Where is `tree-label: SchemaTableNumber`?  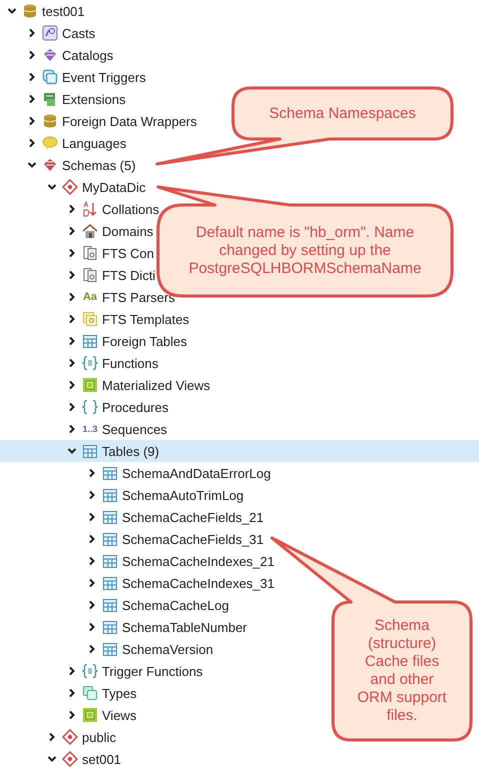
tree-label: SchemaTableNumber is located at coordinates (185, 627).